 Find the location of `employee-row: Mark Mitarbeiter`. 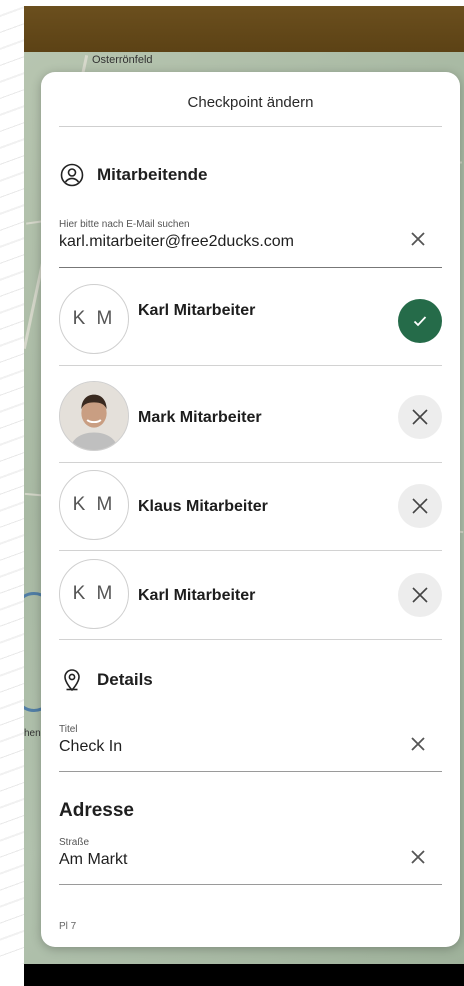

employee-row: Mark Mitarbeiter is located at coordinates (250, 422).